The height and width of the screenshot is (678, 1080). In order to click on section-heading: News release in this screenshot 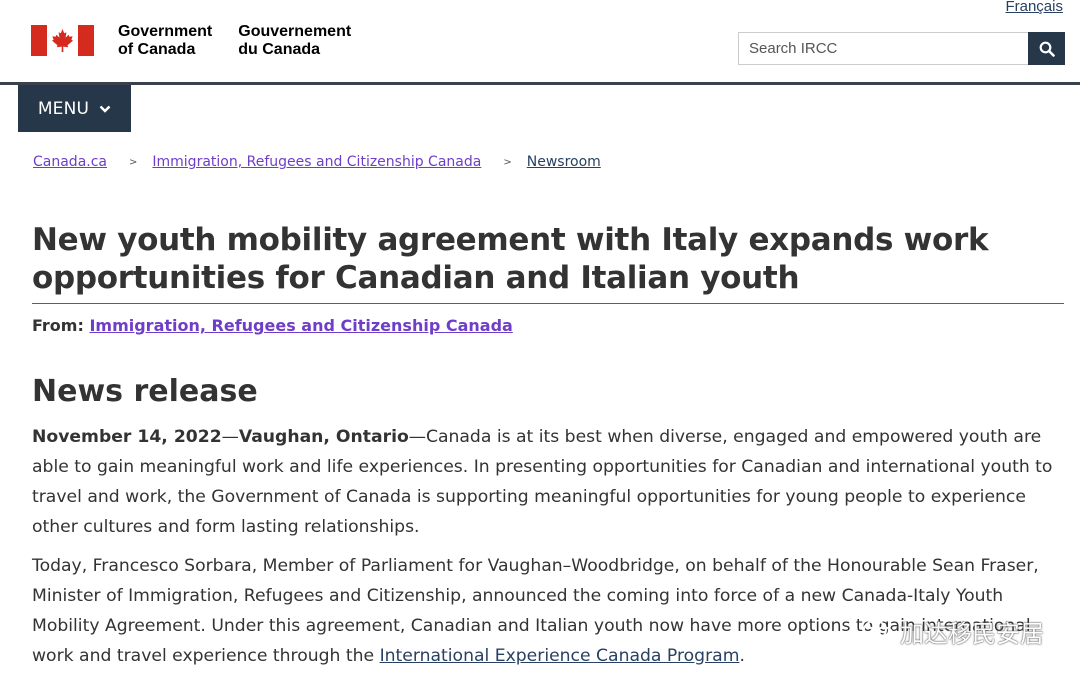, I will do `click(145, 391)`.